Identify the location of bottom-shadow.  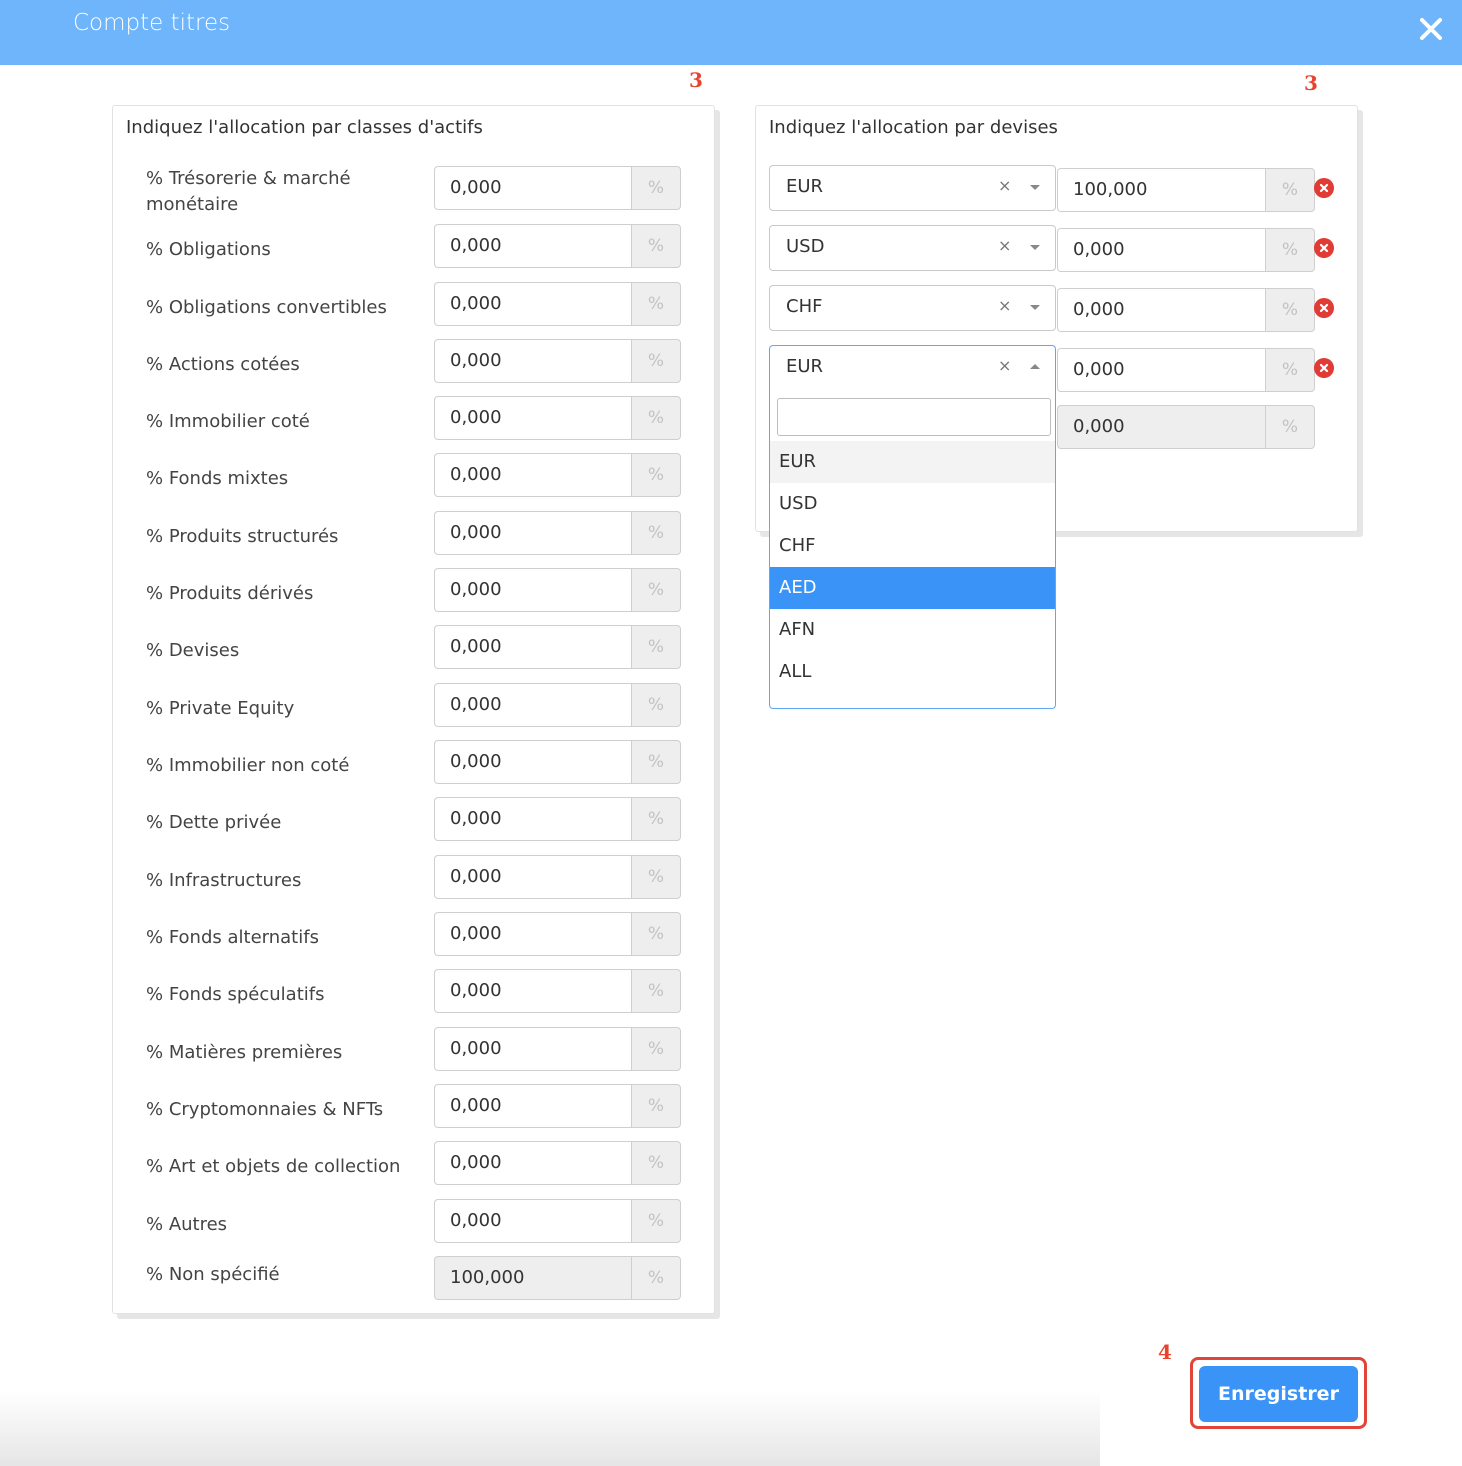
(550, 1428).